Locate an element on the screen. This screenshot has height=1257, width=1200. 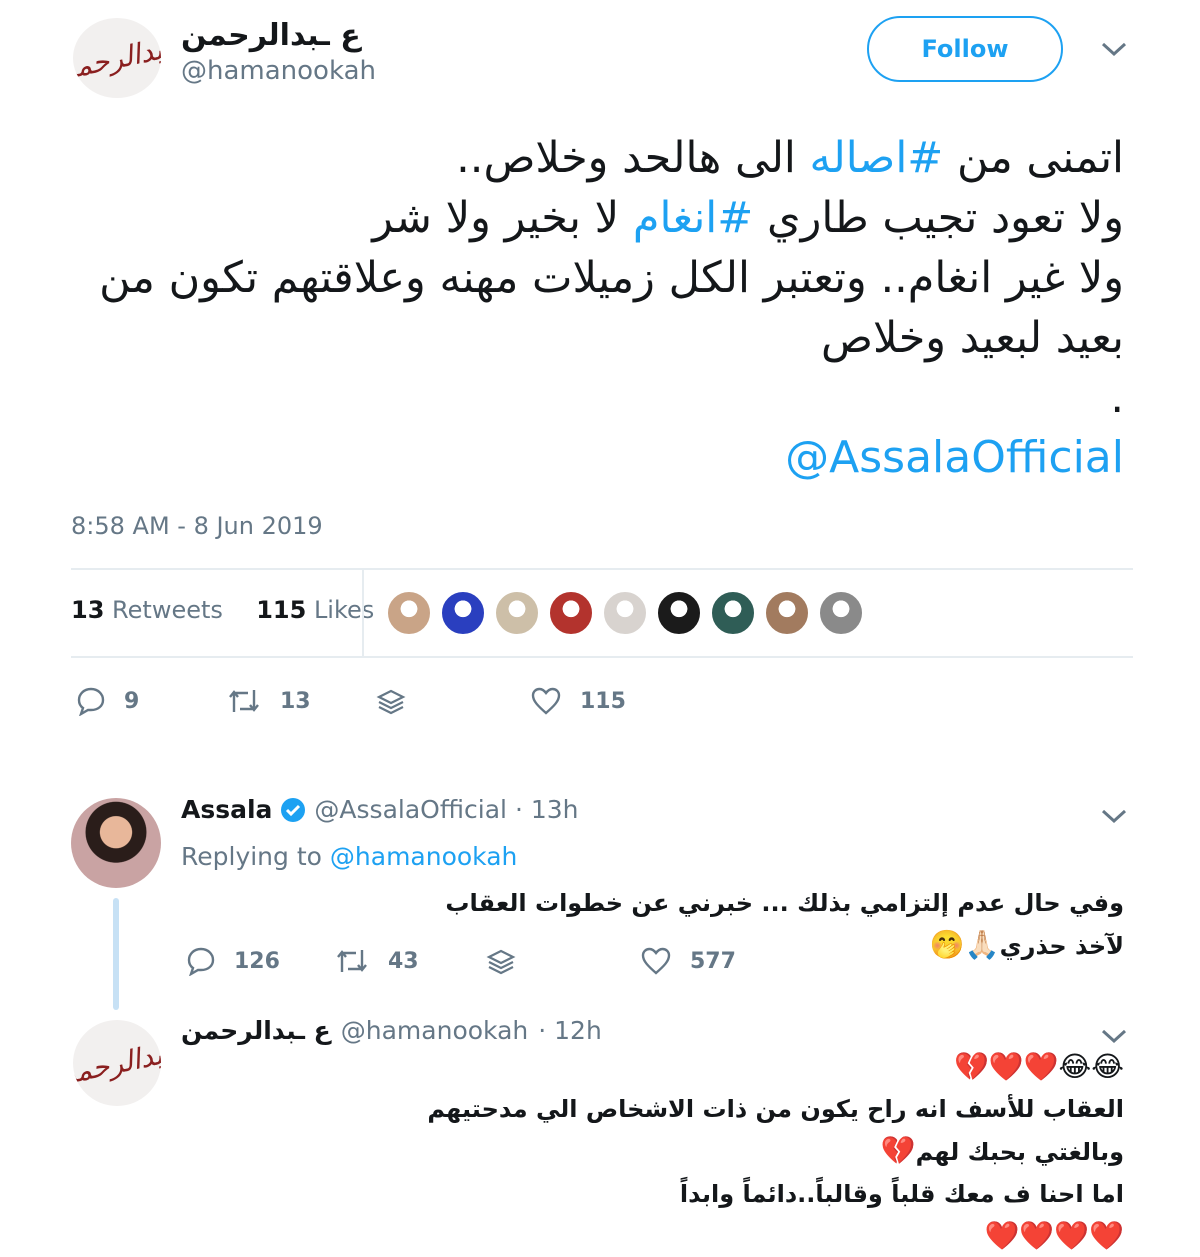
reply2-avatar: عبدالرحمن is located at coordinates (117, 1063).